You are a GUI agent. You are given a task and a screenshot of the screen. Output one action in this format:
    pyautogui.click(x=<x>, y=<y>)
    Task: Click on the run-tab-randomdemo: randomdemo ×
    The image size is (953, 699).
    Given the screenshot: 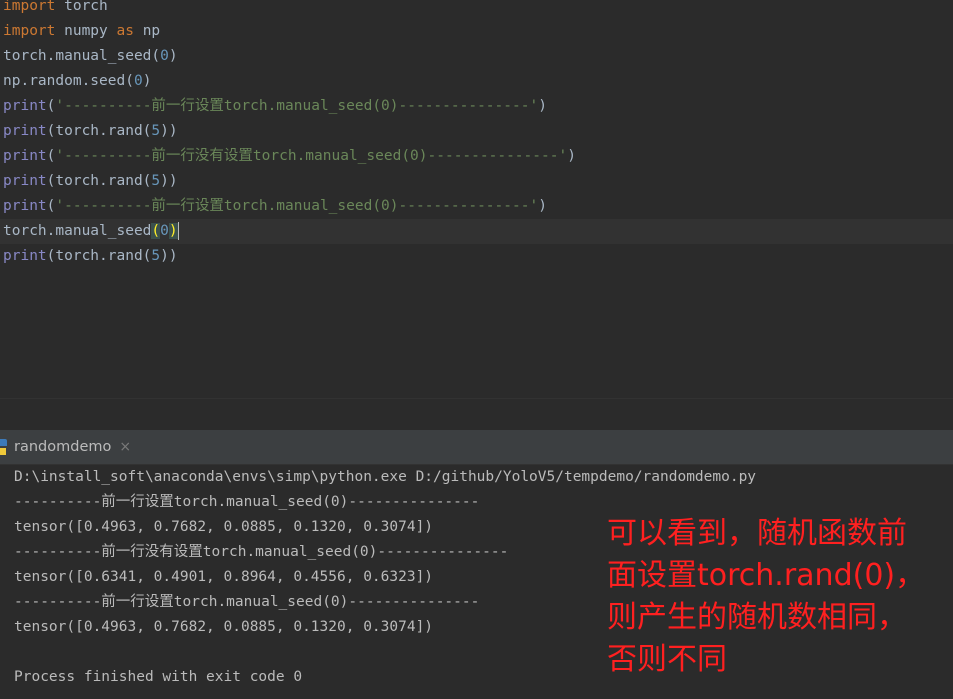 What is the action you would take?
    pyautogui.click(x=71, y=447)
    